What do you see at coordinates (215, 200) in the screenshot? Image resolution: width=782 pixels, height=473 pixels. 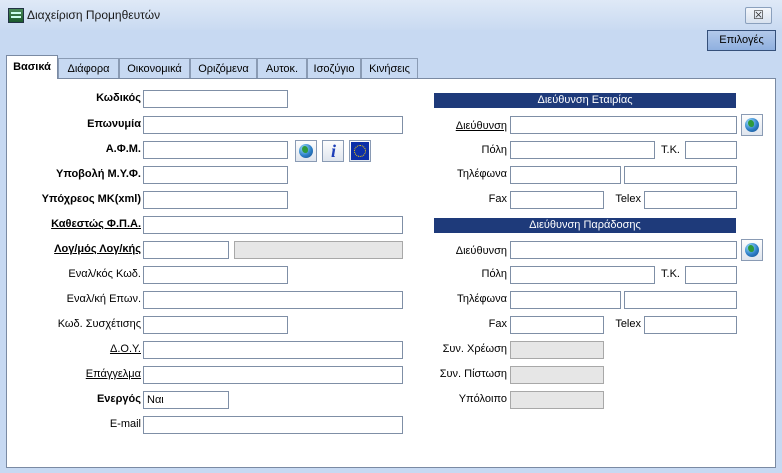 I see `mk-xml-input` at bounding box center [215, 200].